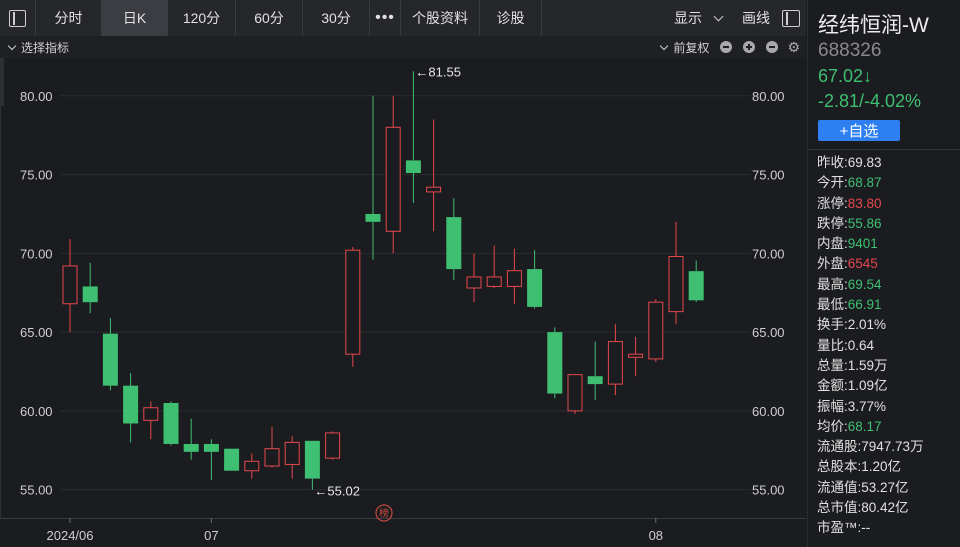 Image resolution: width=960 pixels, height=547 pixels. Describe the element at coordinates (36, 96) in the screenshot. I see `y-tick-label-left: 80.00` at that location.